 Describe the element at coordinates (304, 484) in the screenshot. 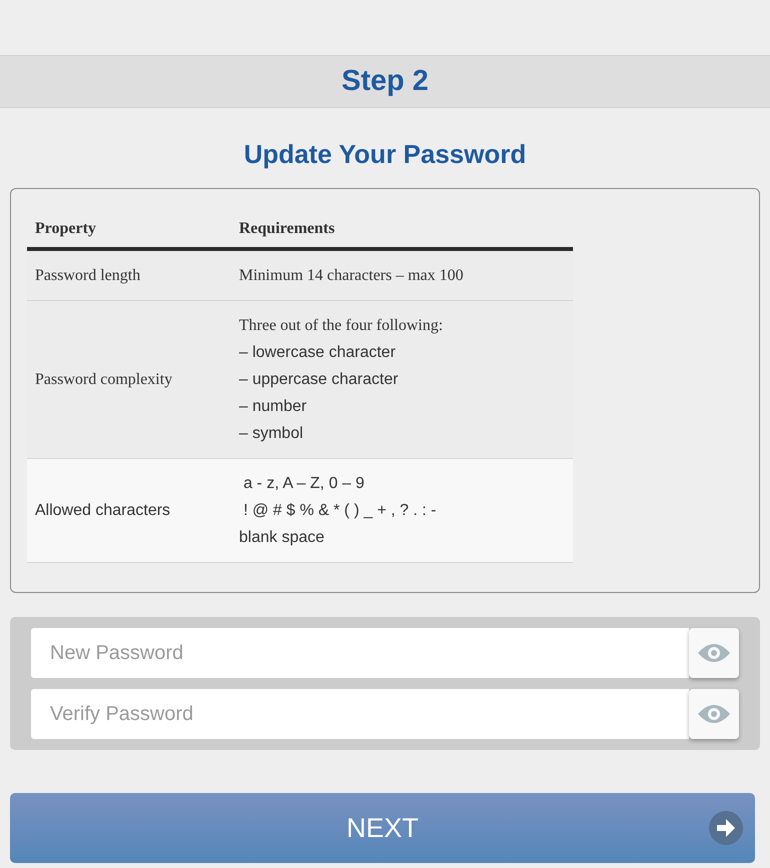

I see `table-cell-text: a - z, A – Z, 0 – 9` at that location.